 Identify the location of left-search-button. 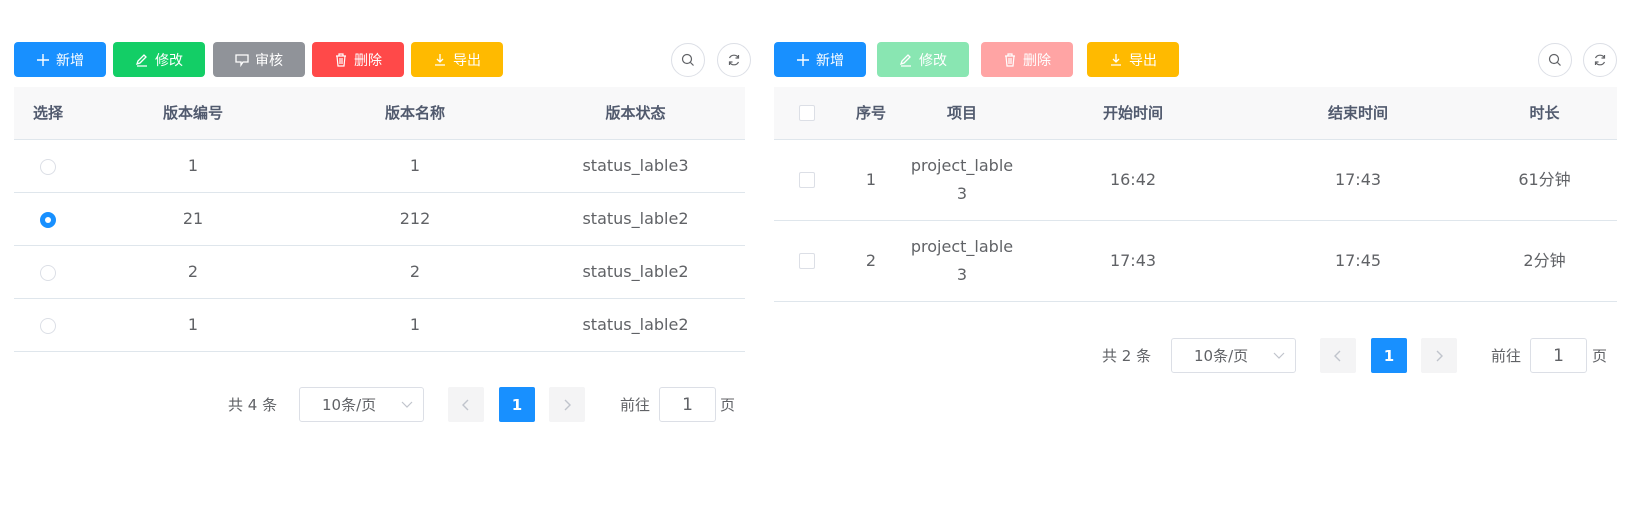
(688, 60).